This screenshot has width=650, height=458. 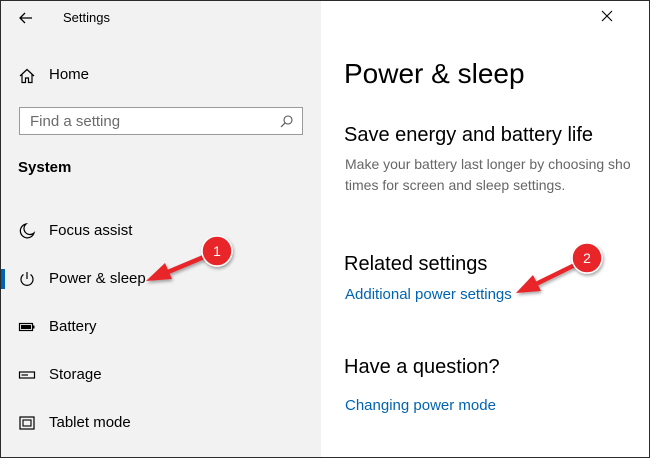 I want to click on sidebar-item-battery: Battery, so click(x=161, y=327).